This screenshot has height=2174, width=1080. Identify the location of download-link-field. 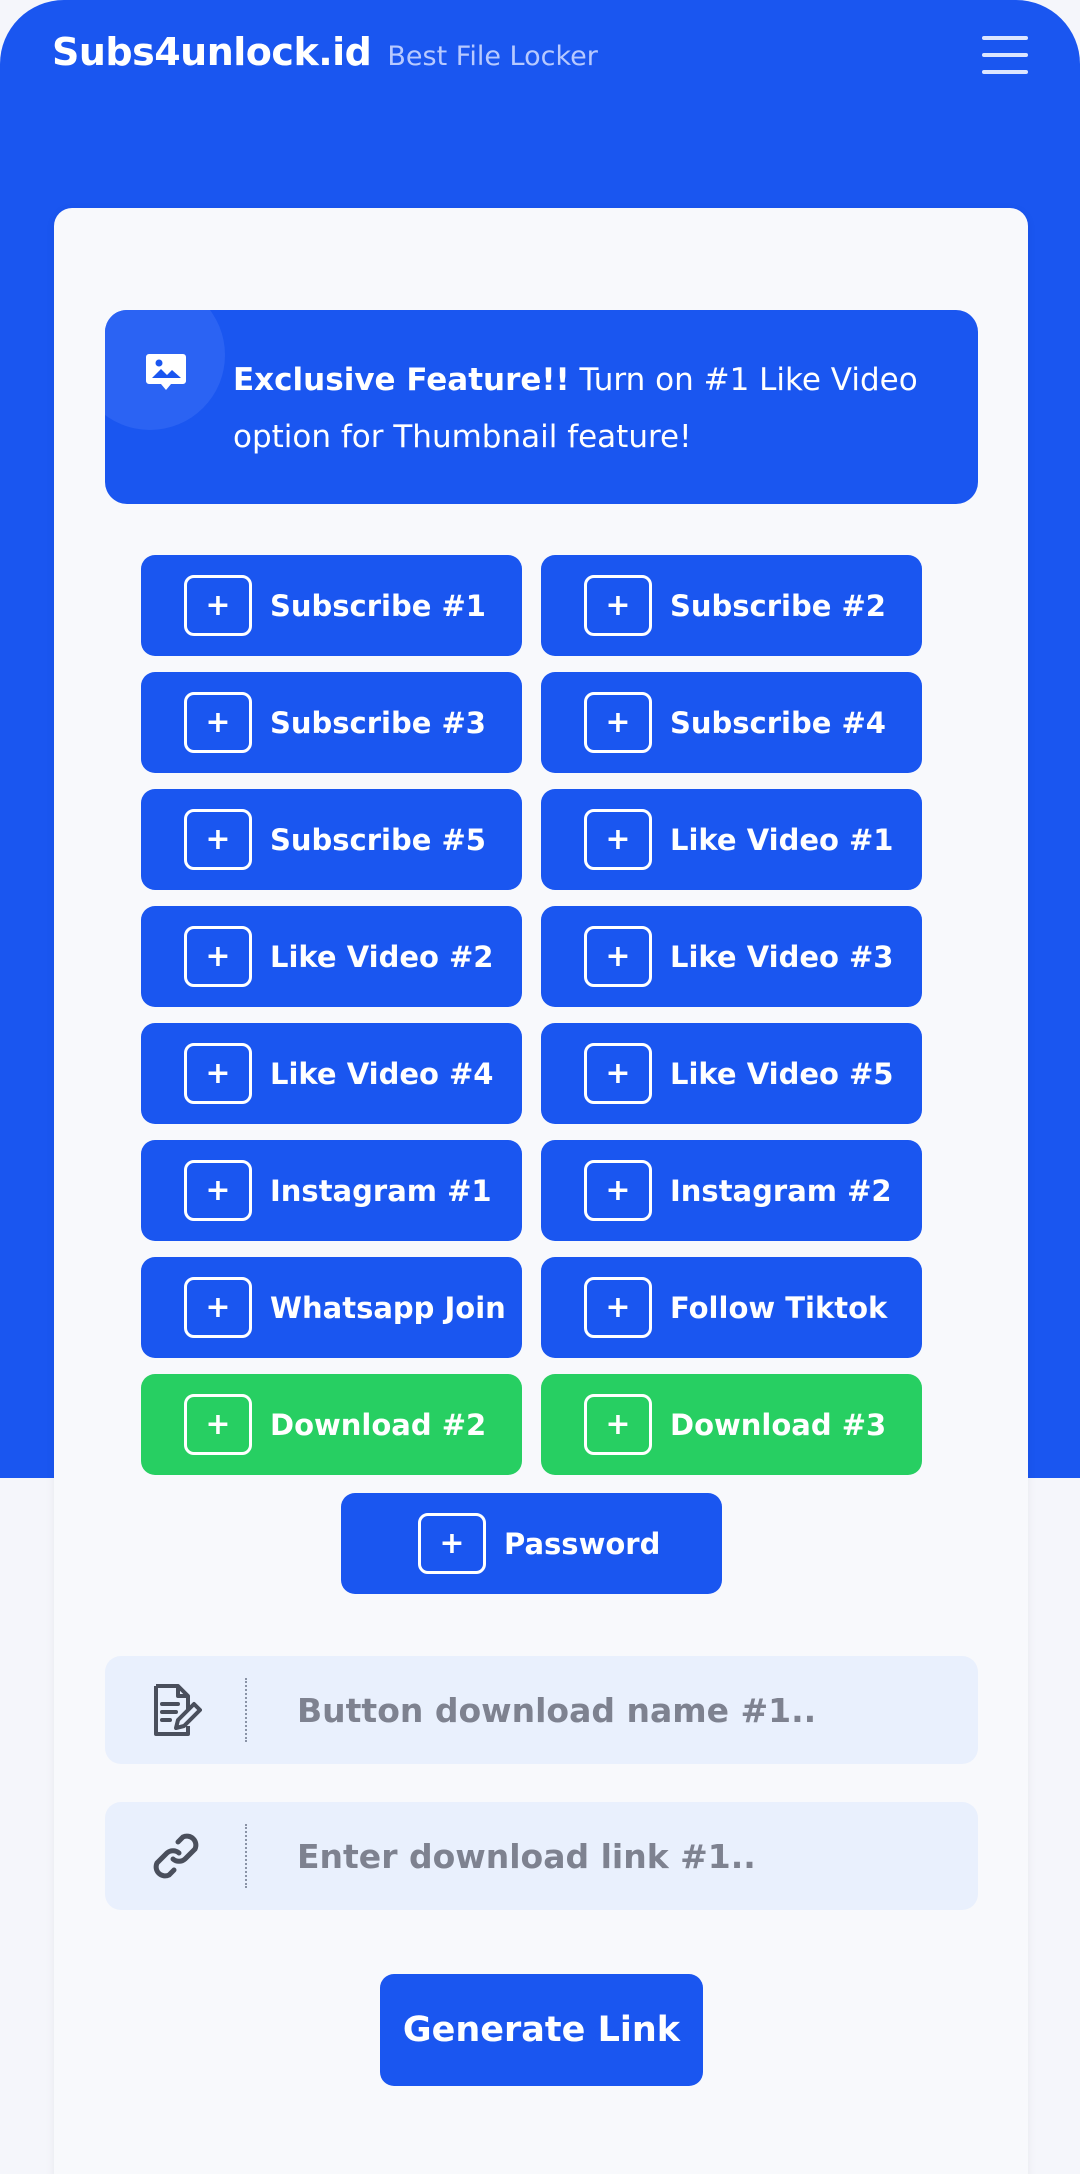
(541, 1856).